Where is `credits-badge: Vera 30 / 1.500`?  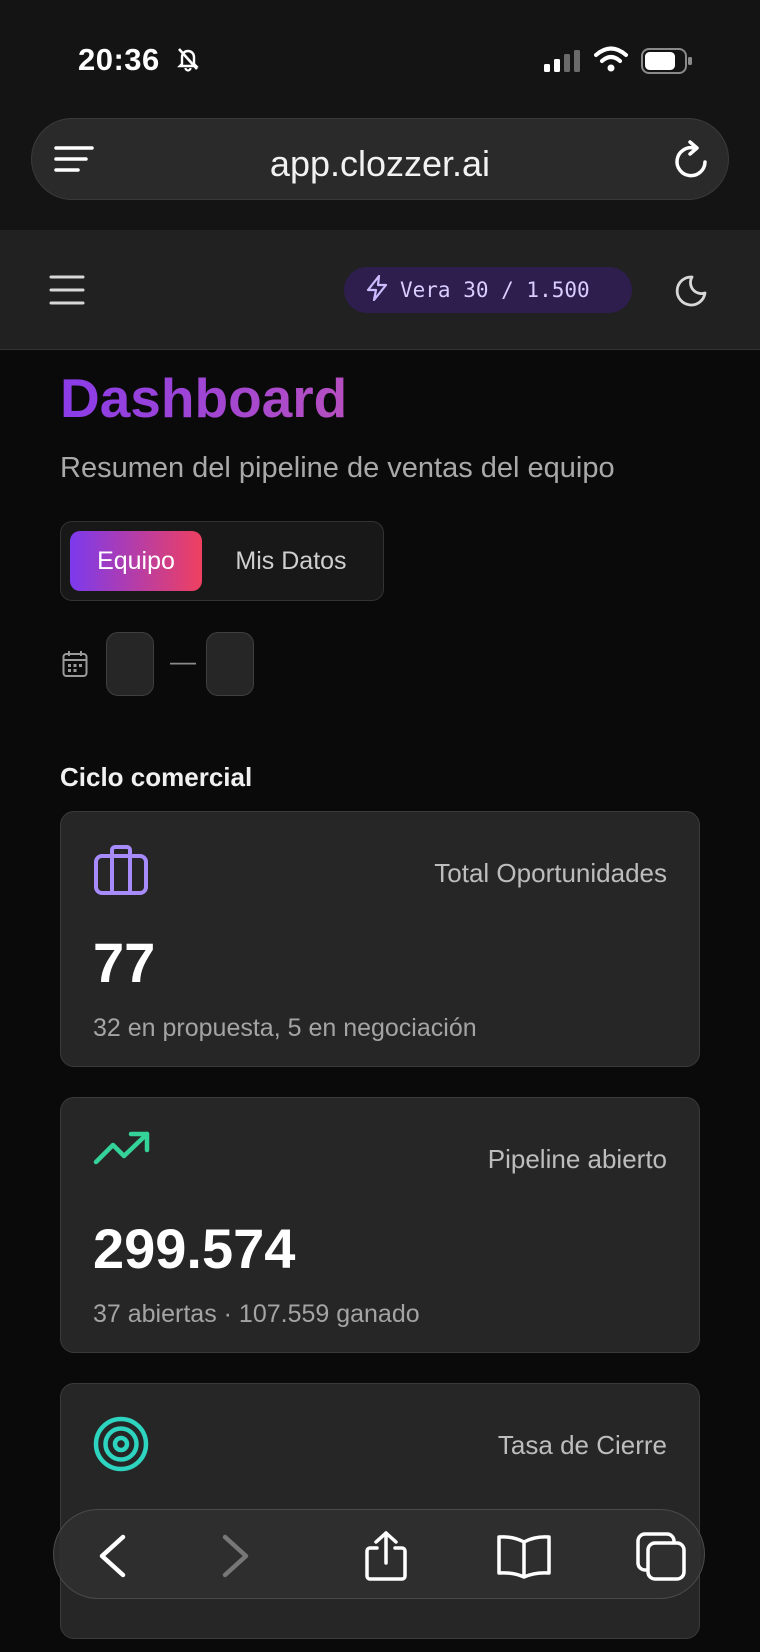 credits-badge: Vera 30 / 1.500 is located at coordinates (488, 290).